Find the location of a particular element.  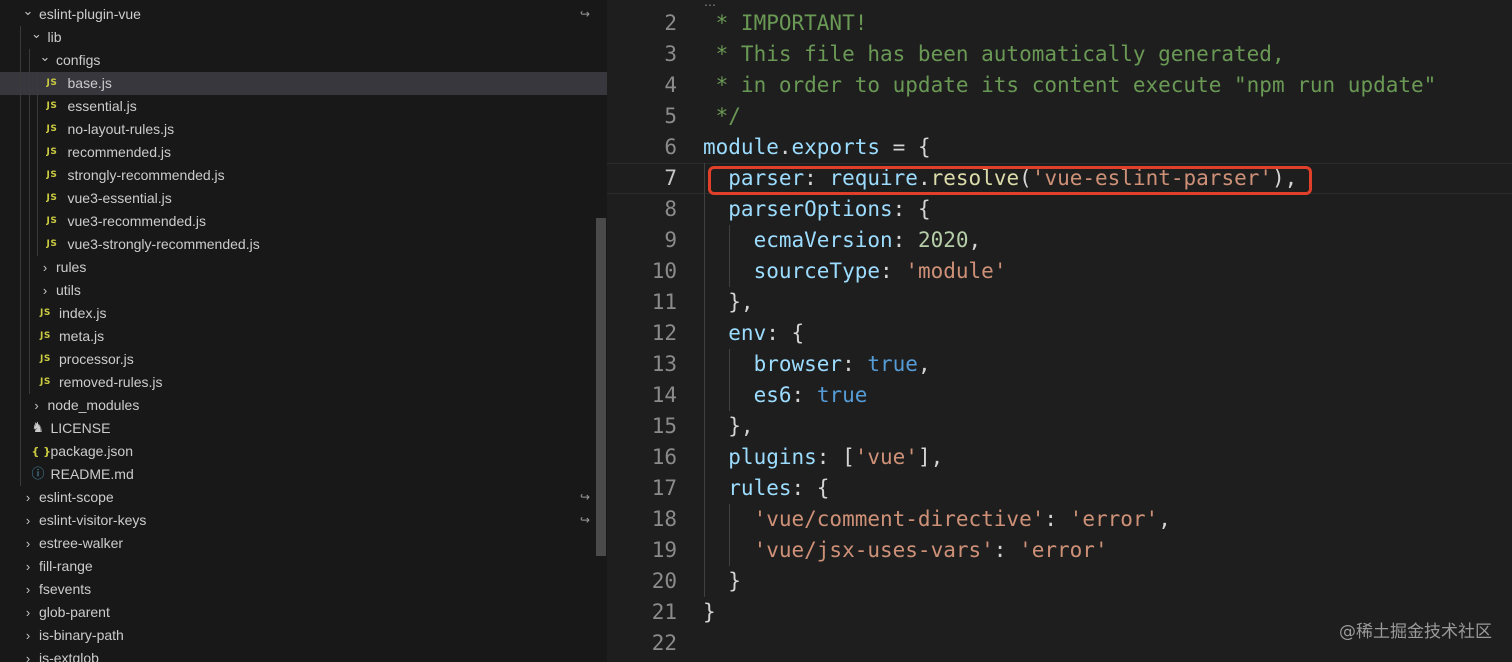

code-line: 17 rules: { is located at coordinates (1059, 488).